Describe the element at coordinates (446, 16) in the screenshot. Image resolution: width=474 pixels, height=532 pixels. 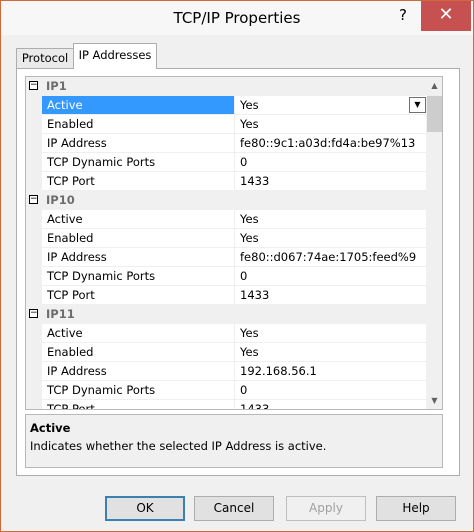
I see `close-icon: ✕` at that location.